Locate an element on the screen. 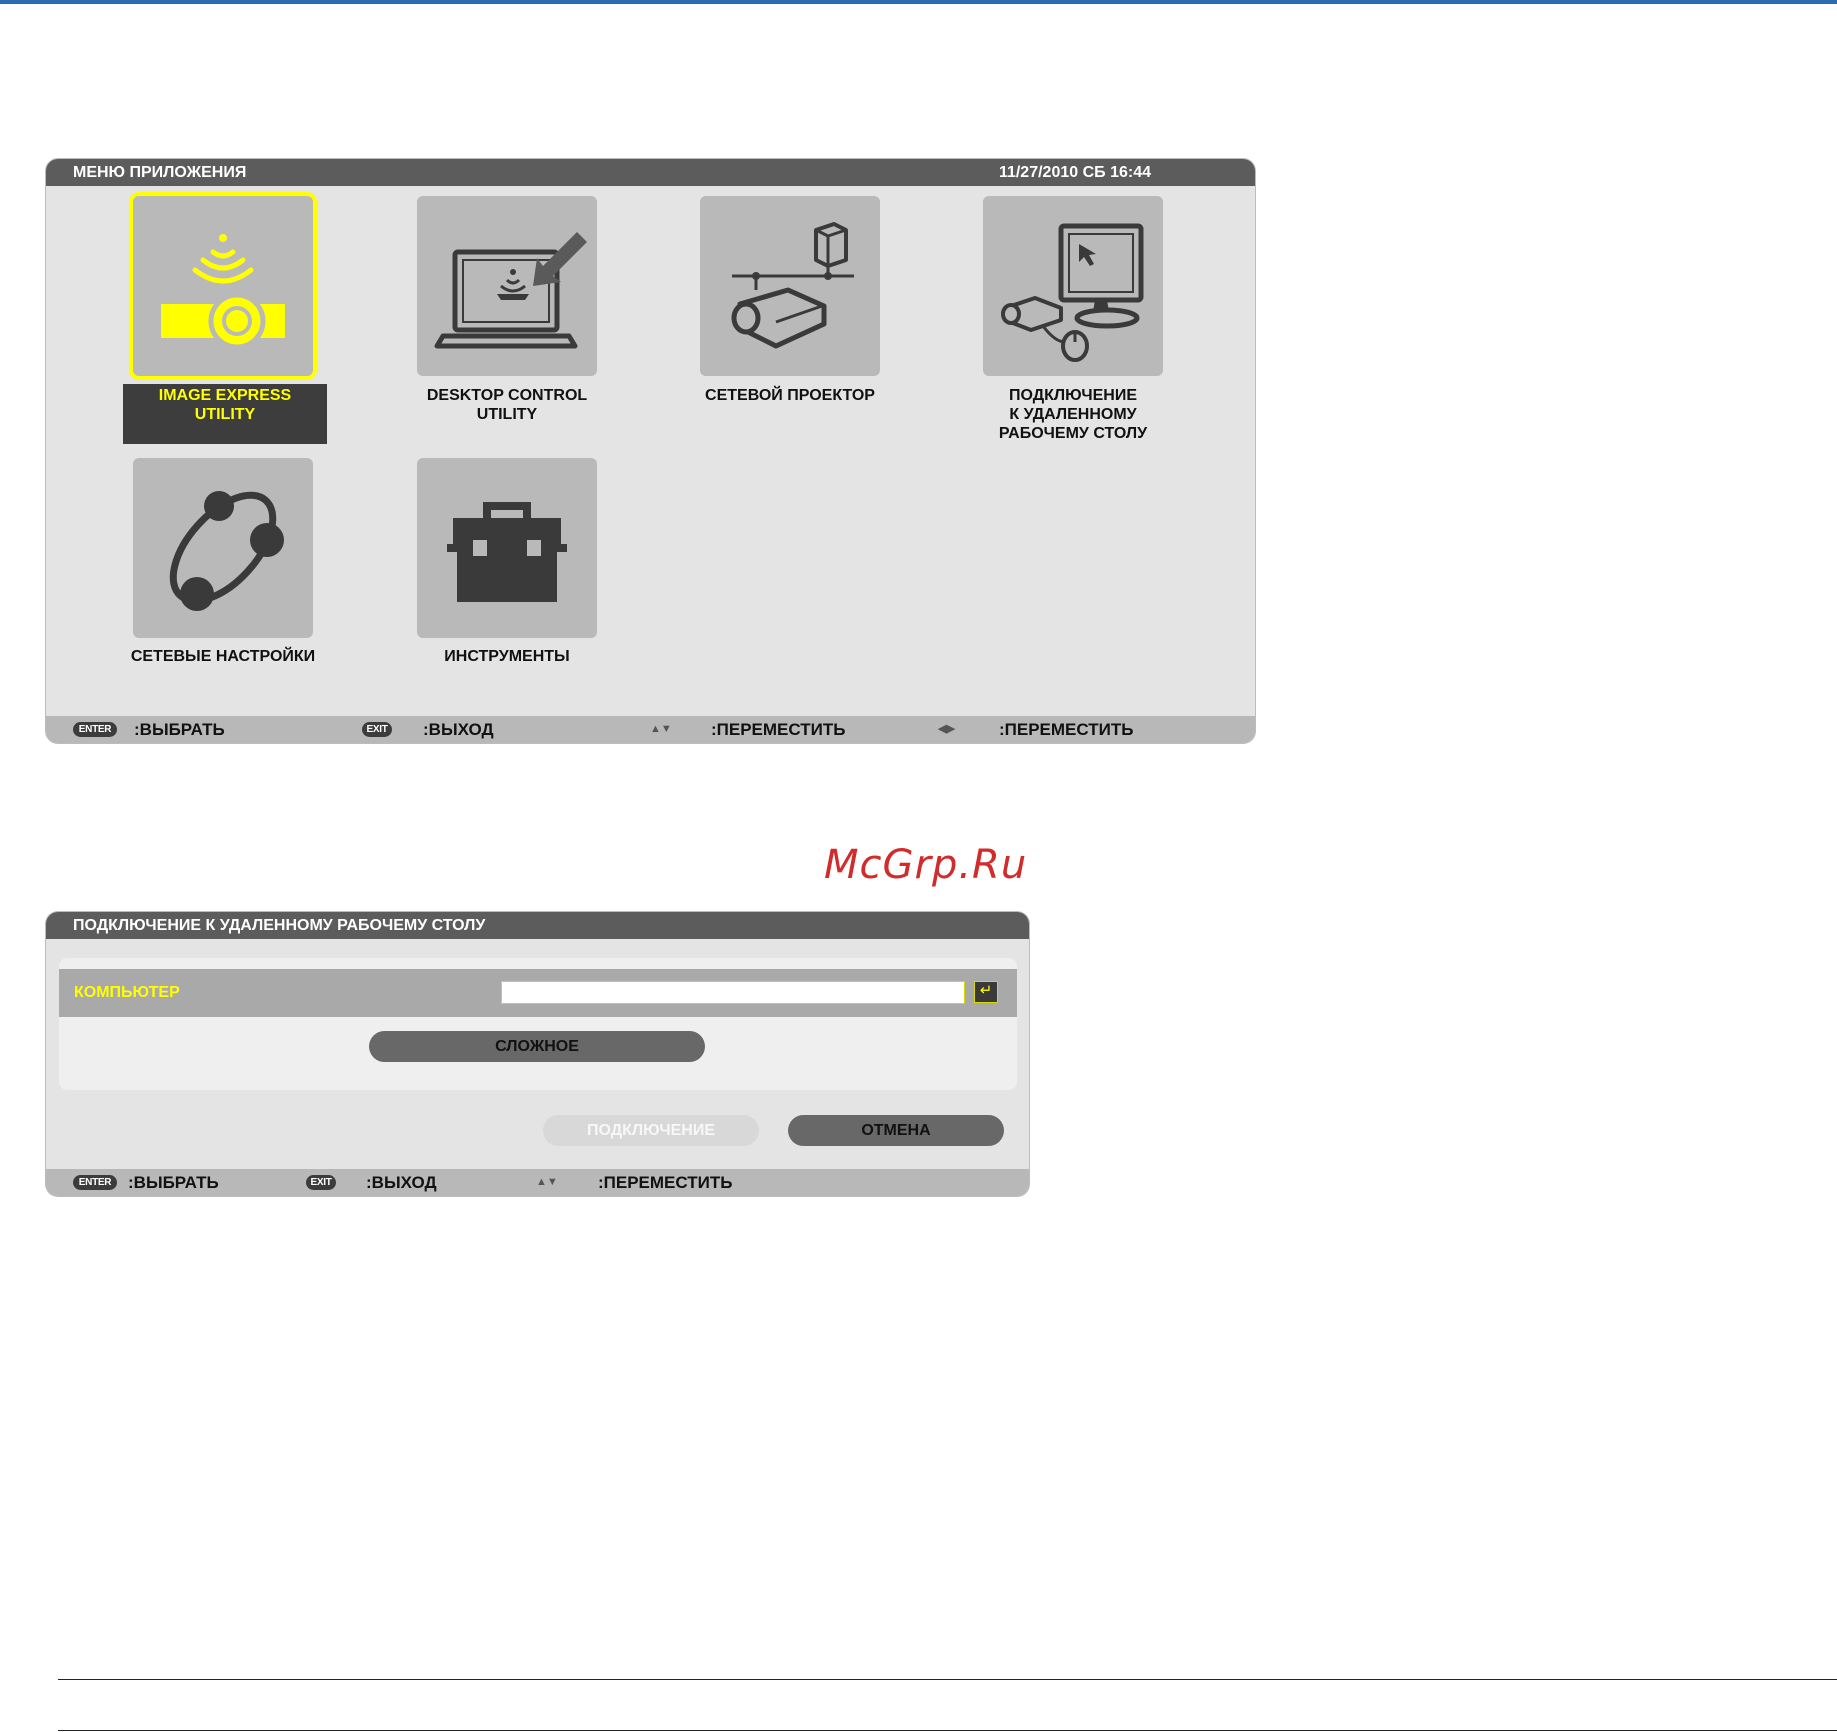 Image resolution: width=1837 pixels, height=1732 pixels. tile-tools is located at coordinates (507, 548).